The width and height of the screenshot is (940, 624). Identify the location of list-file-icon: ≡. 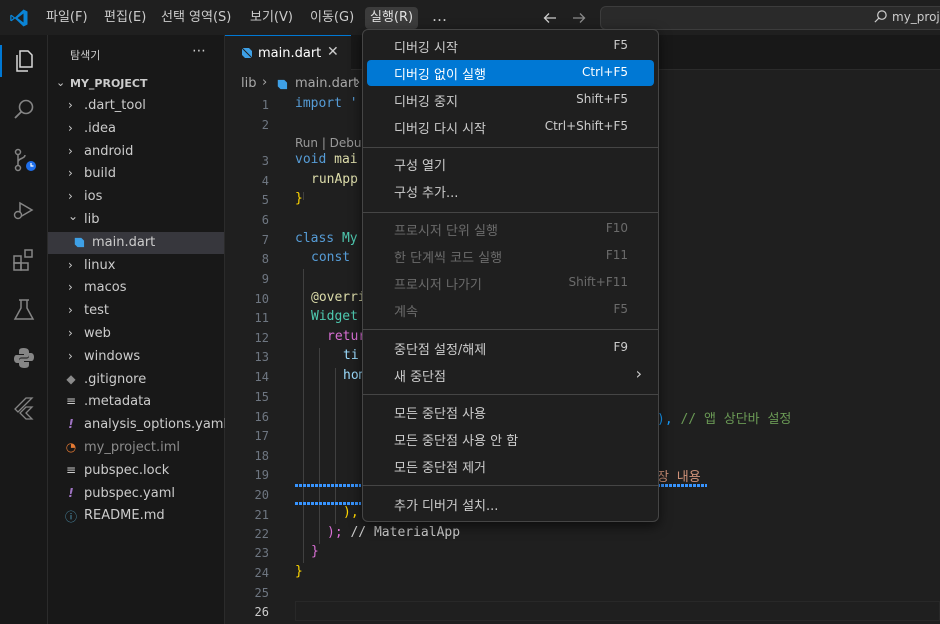
(71, 469).